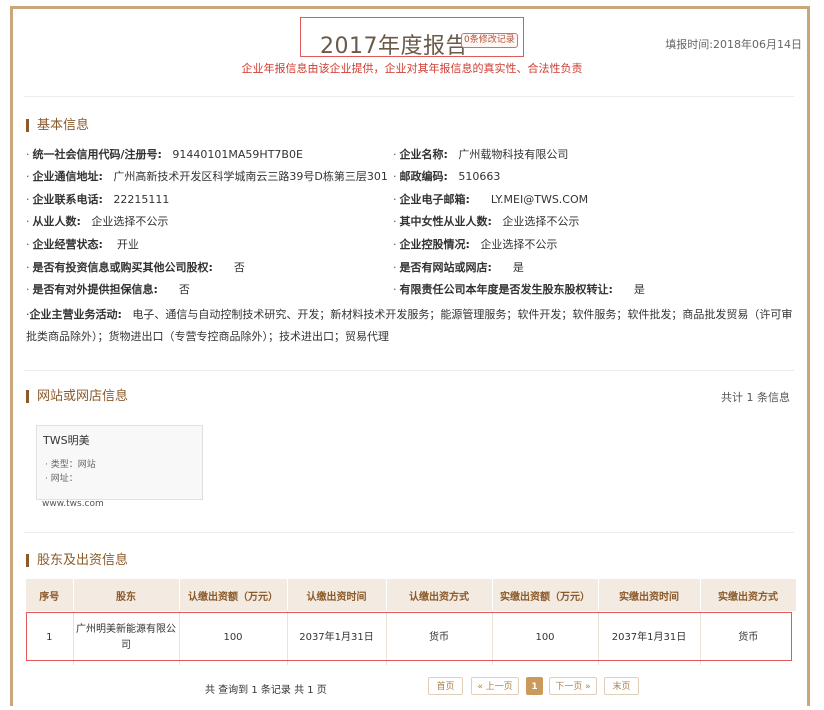 The height and width of the screenshot is (710, 824). What do you see at coordinates (545, 595) in the screenshot?
I see `col-header: 实缴出资额（万元）` at bounding box center [545, 595].